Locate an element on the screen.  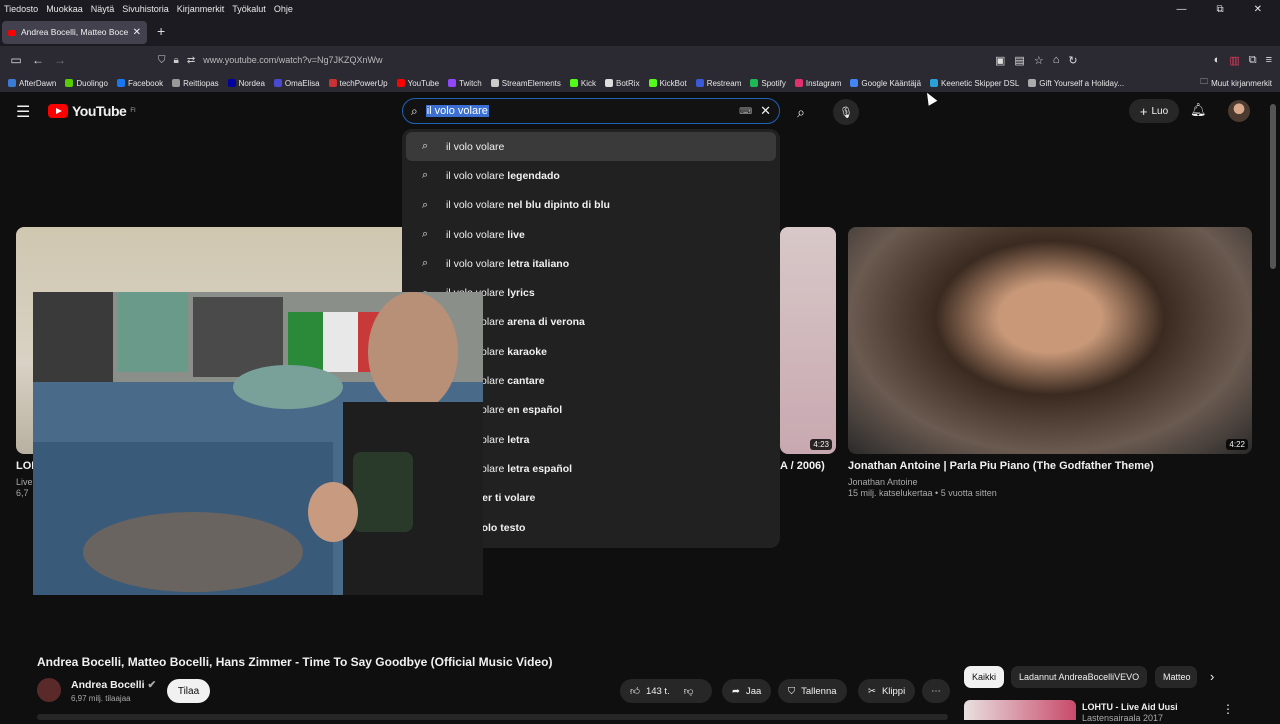
share-button: ➦ Jaa is located at coordinates (747, 691).